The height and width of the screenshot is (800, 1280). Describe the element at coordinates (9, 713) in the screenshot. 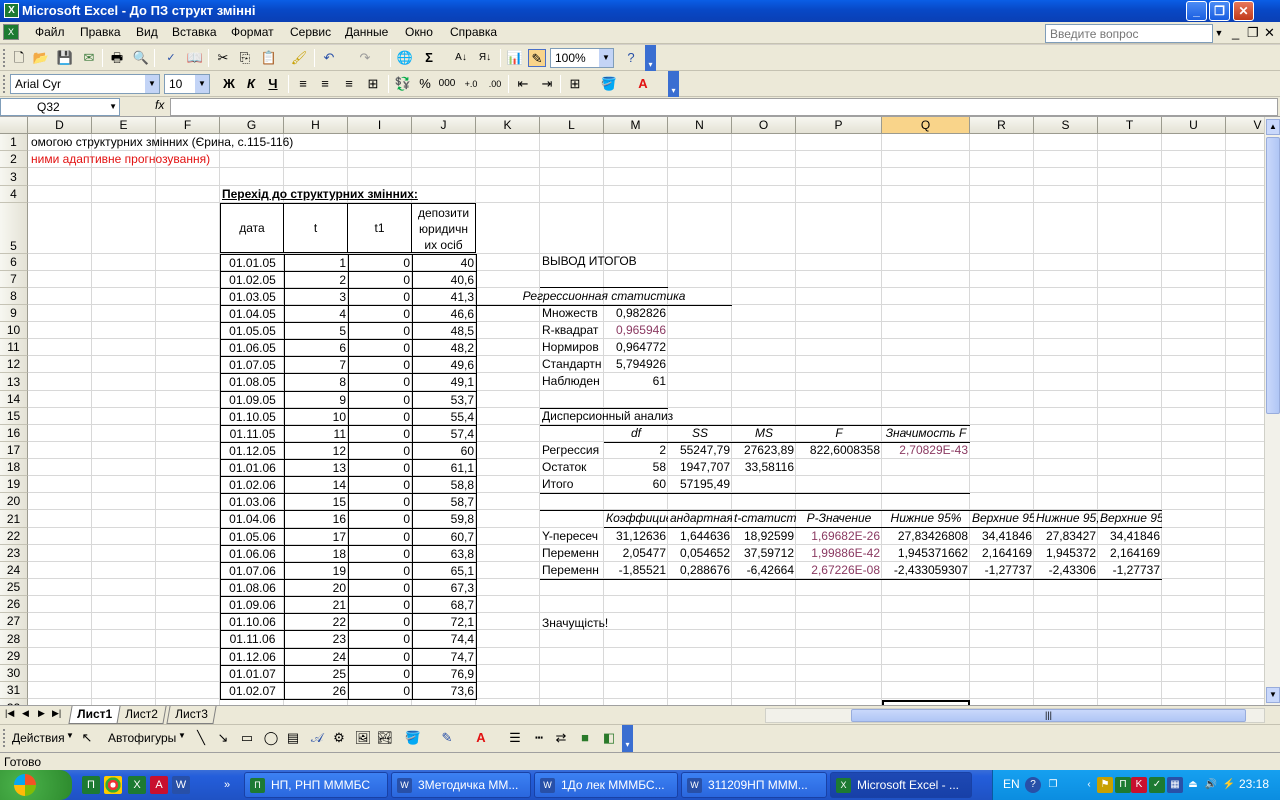

I see `first-sheet-icon: |◀` at that location.